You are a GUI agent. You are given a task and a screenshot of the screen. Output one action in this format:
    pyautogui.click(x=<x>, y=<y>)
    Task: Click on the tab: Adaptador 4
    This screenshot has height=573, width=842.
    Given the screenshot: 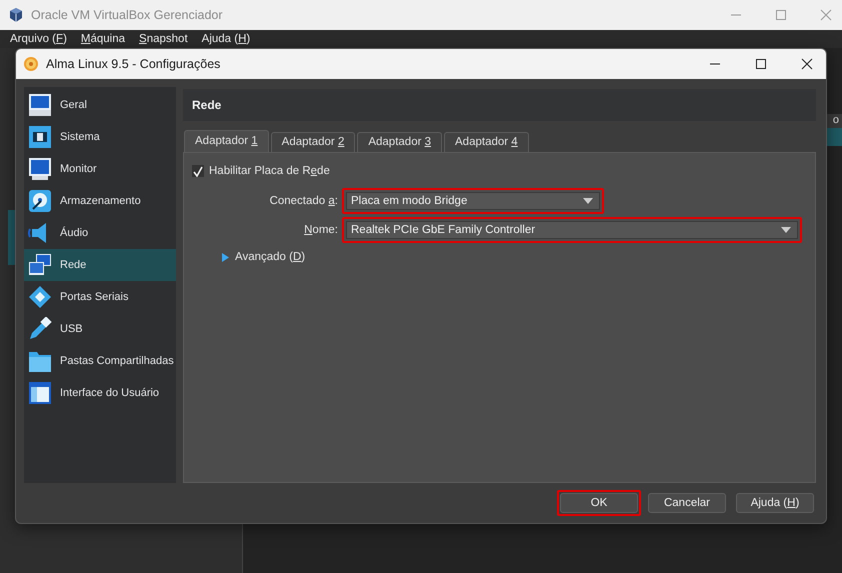 What is the action you would take?
    pyautogui.click(x=486, y=142)
    